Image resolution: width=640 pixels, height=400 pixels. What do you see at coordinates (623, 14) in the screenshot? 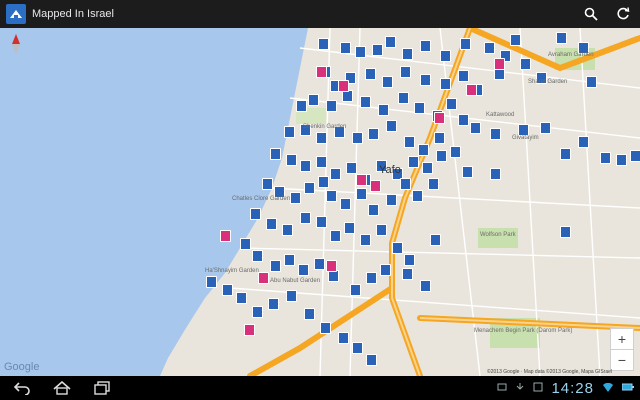
I see `refresh-icon` at bounding box center [623, 14].